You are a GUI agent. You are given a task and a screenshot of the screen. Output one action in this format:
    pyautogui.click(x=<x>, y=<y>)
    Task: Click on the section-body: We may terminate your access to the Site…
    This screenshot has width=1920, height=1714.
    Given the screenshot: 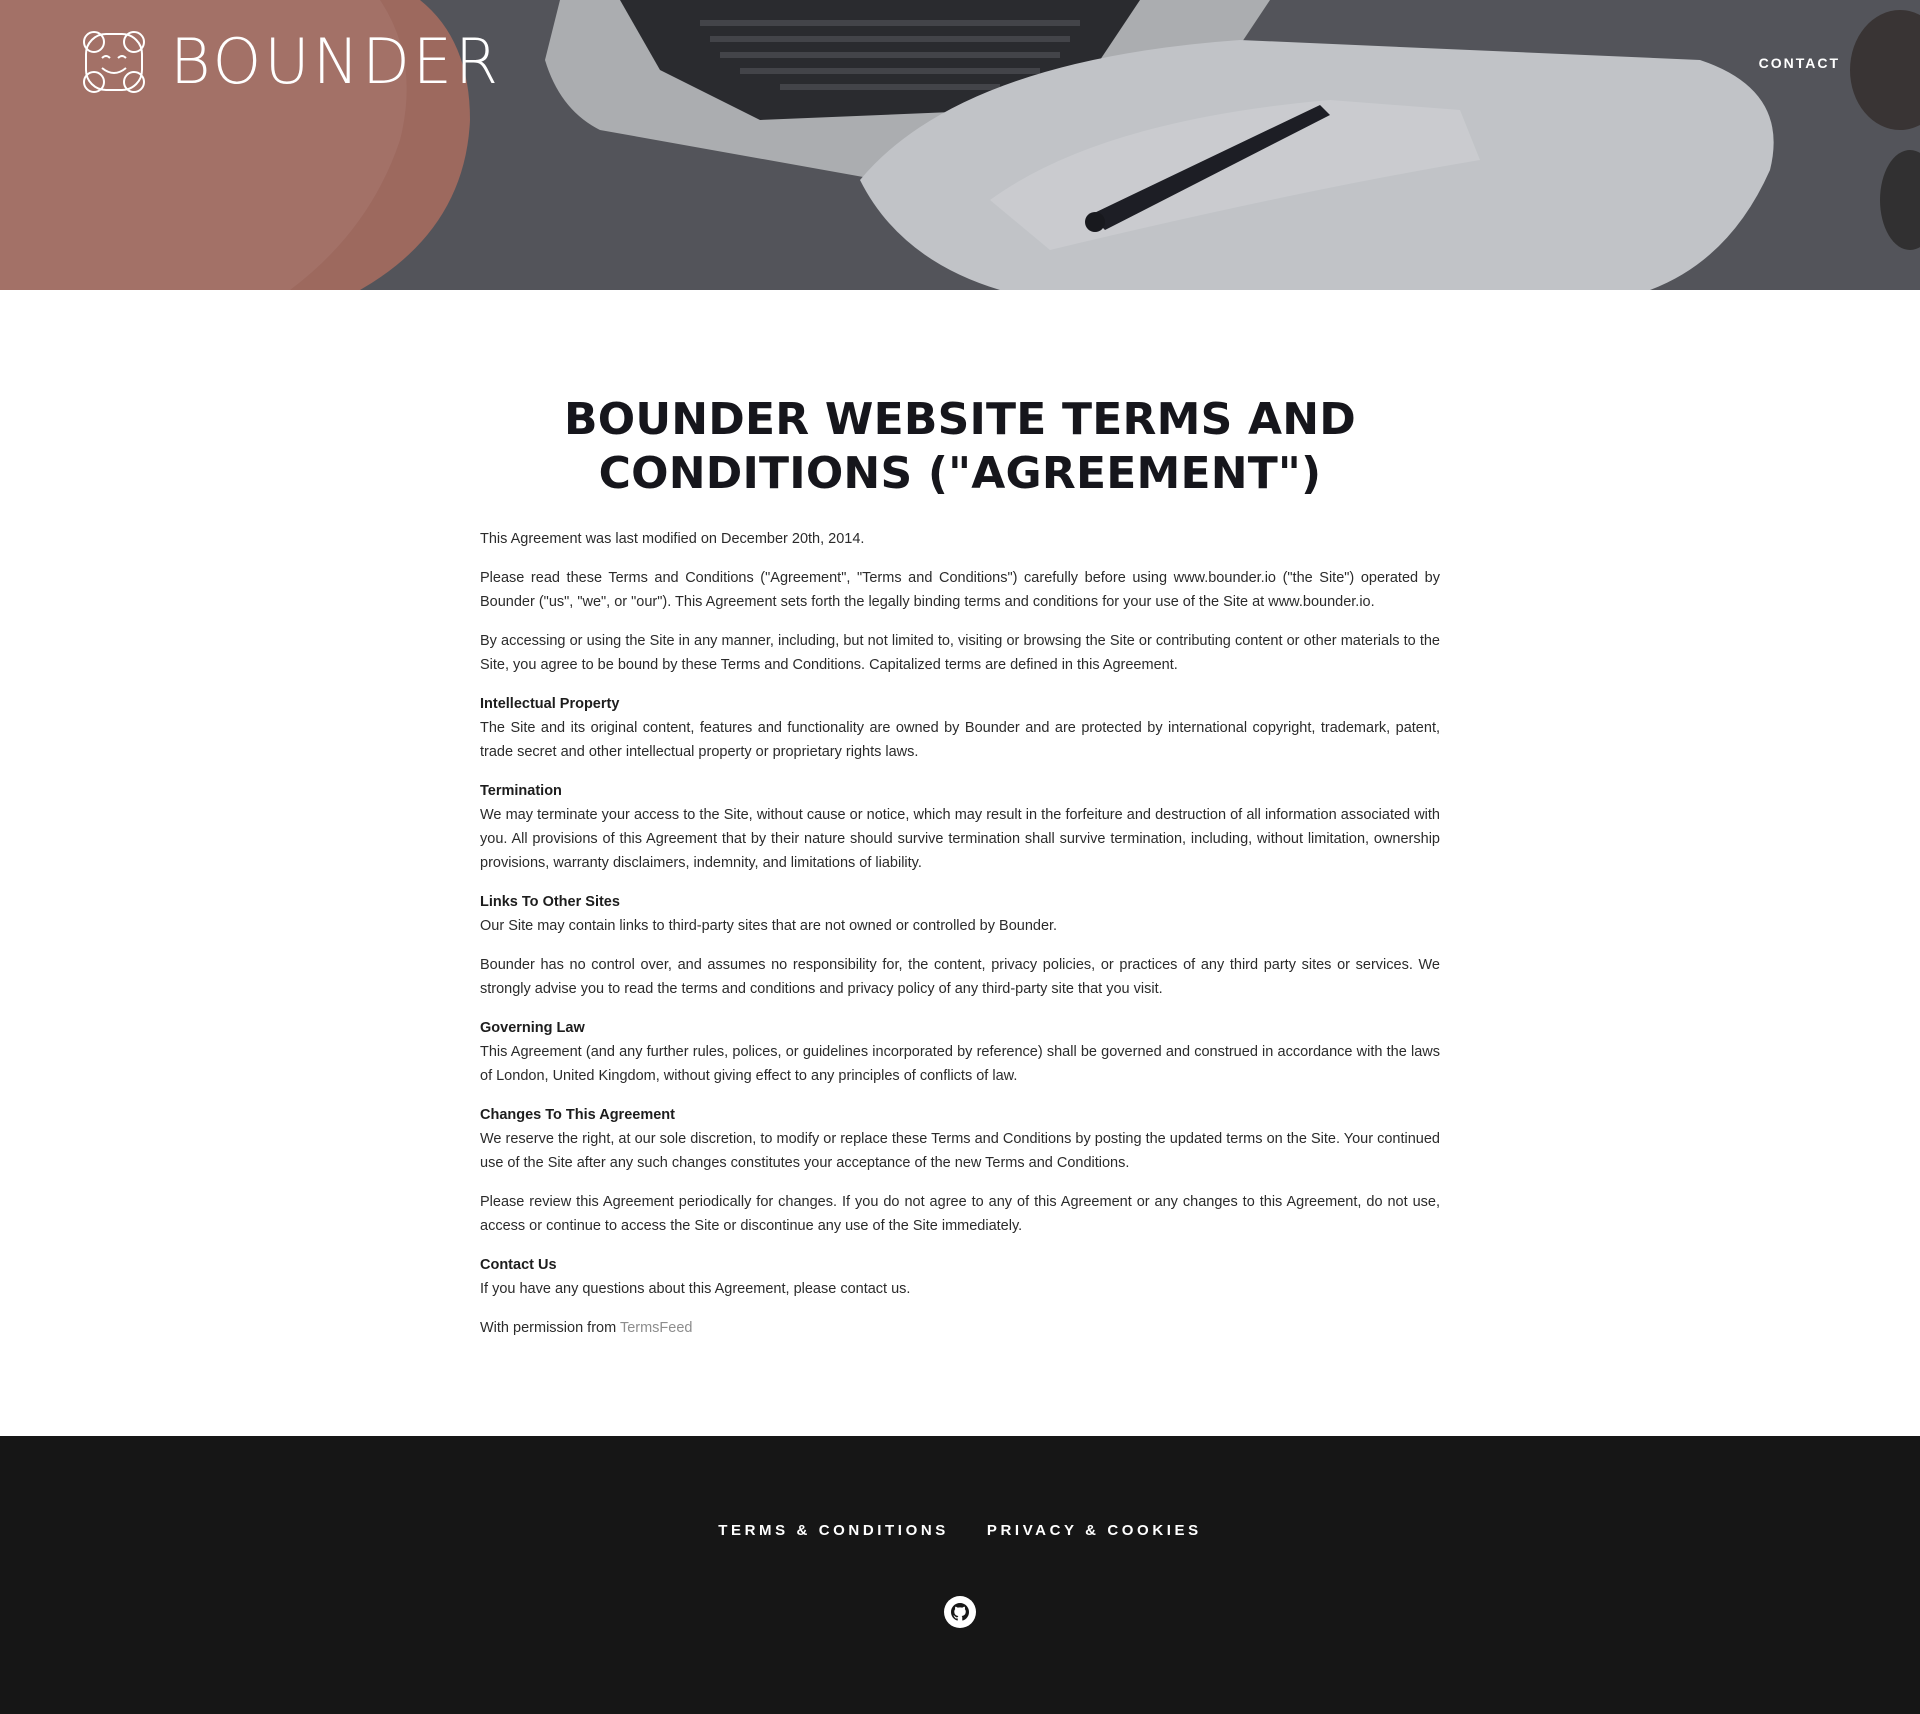 What is the action you would take?
    pyautogui.click(x=960, y=839)
    